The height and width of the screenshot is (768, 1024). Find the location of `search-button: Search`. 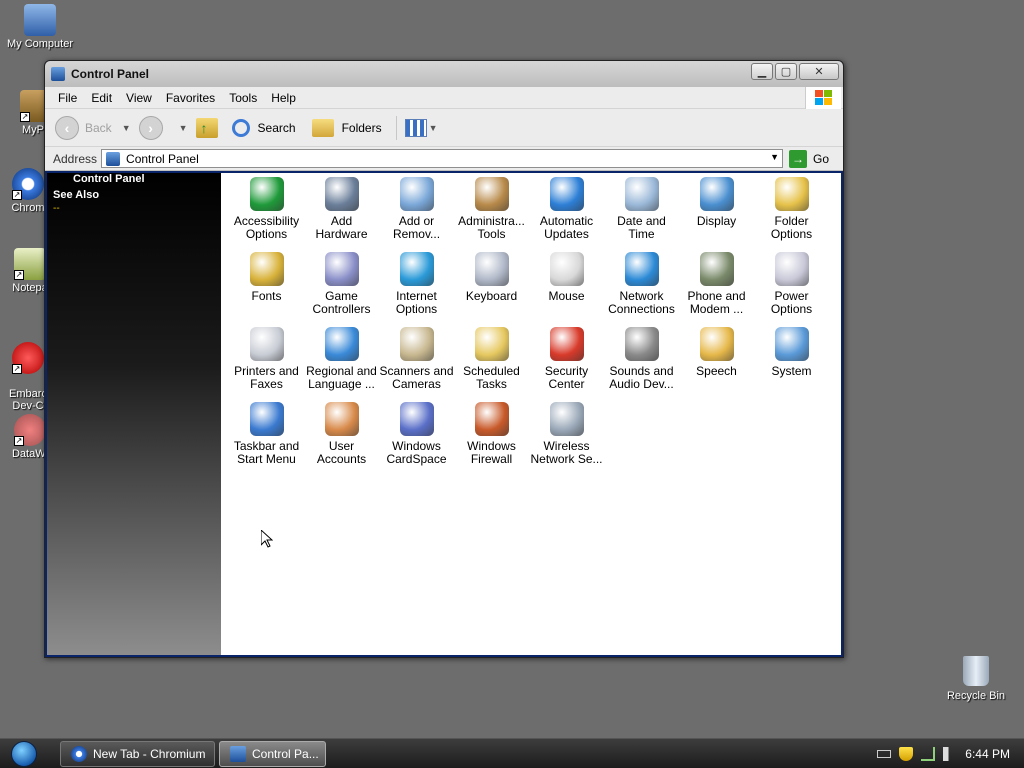

search-button: Search is located at coordinates (263, 127).